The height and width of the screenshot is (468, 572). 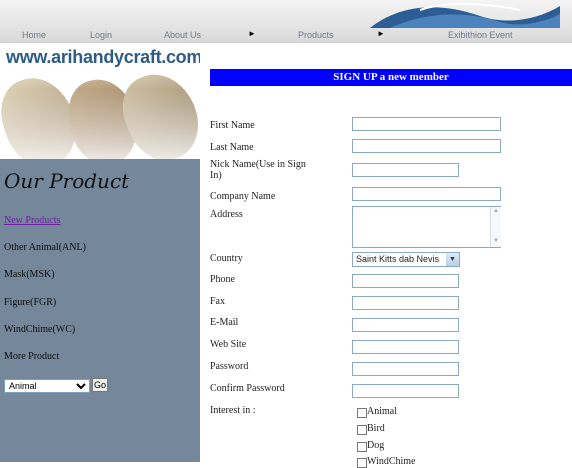 What do you see at coordinates (426, 124) in the screenshot?
I see `first-name-input` at bounding box center [426, 124].